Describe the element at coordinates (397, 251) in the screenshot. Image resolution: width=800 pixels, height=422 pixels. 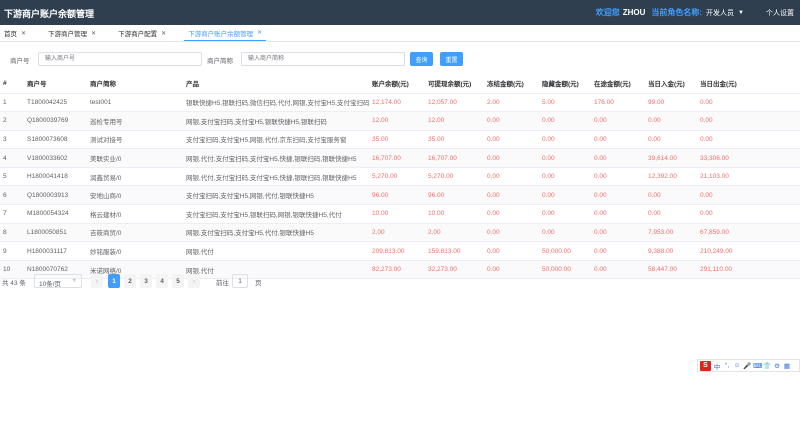
I see `cell-balance: 209,813.00` at that location.